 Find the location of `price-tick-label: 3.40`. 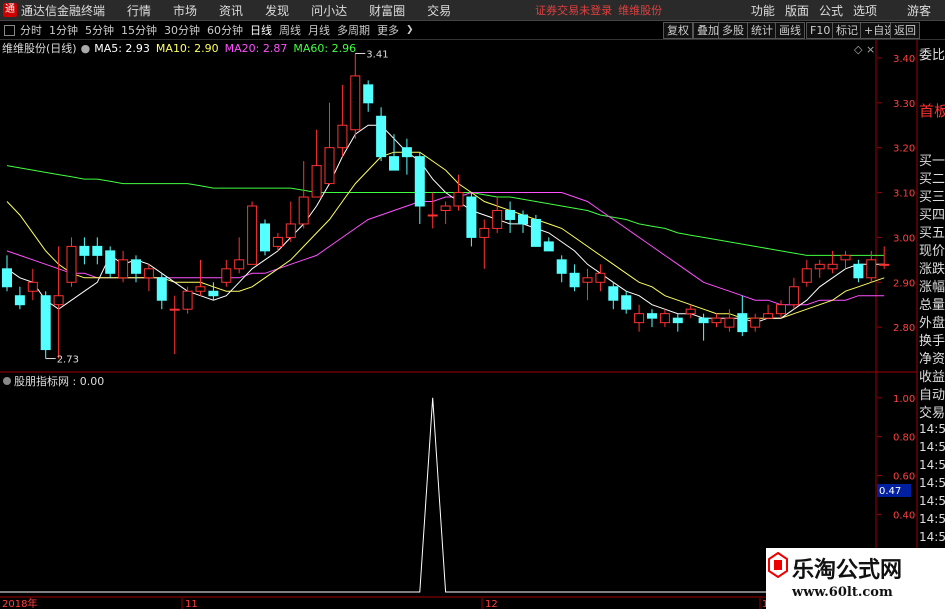

price-tick-label: 3.40 is located at coordinates (904, 59).